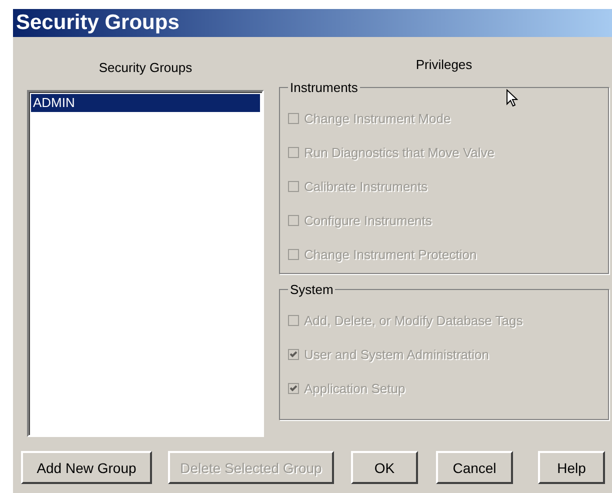 The width and height of the screenshot is (612, 493). I want to click on group-title: System, so click(311, 289).